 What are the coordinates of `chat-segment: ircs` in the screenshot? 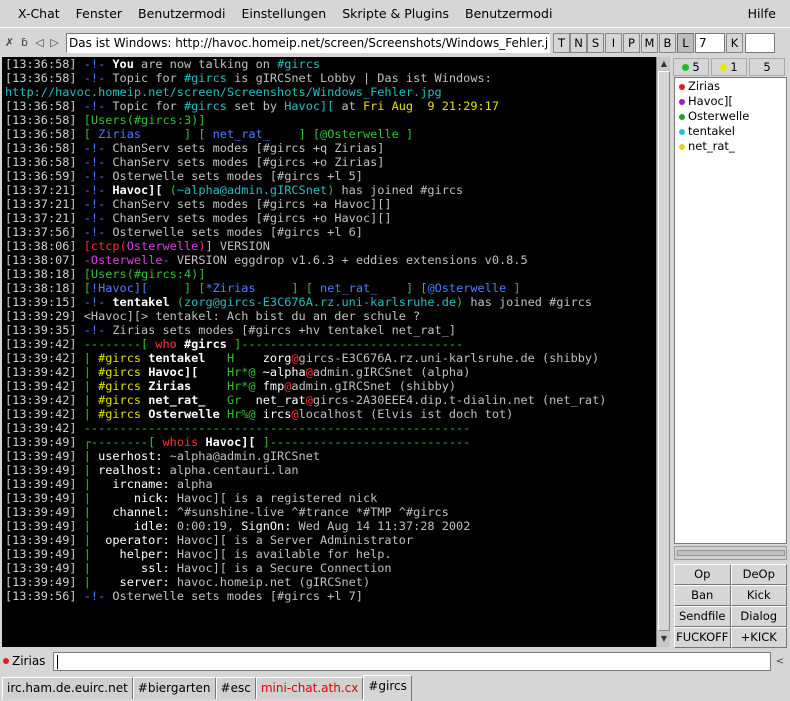 It's located at (273, 414).